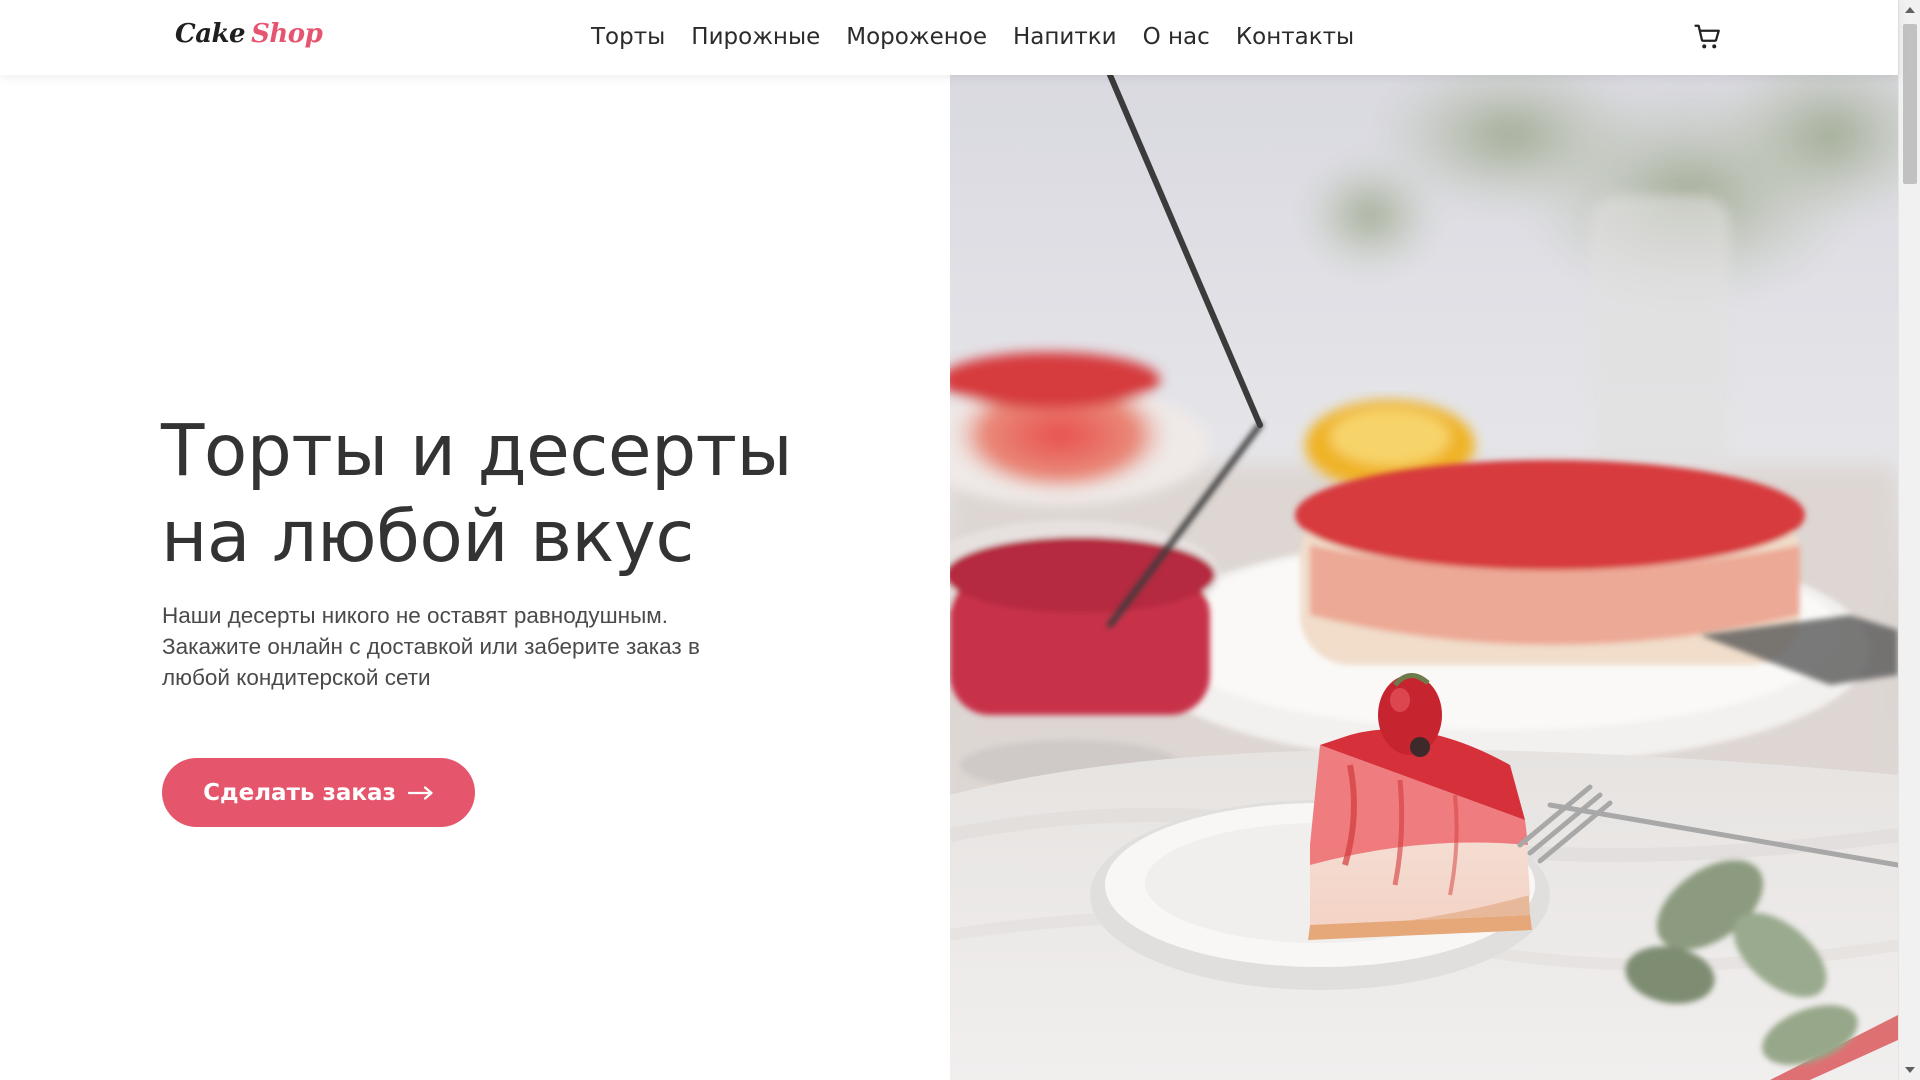  I want to click on nav-item-pastries: Пирожные, so click(755, 37).